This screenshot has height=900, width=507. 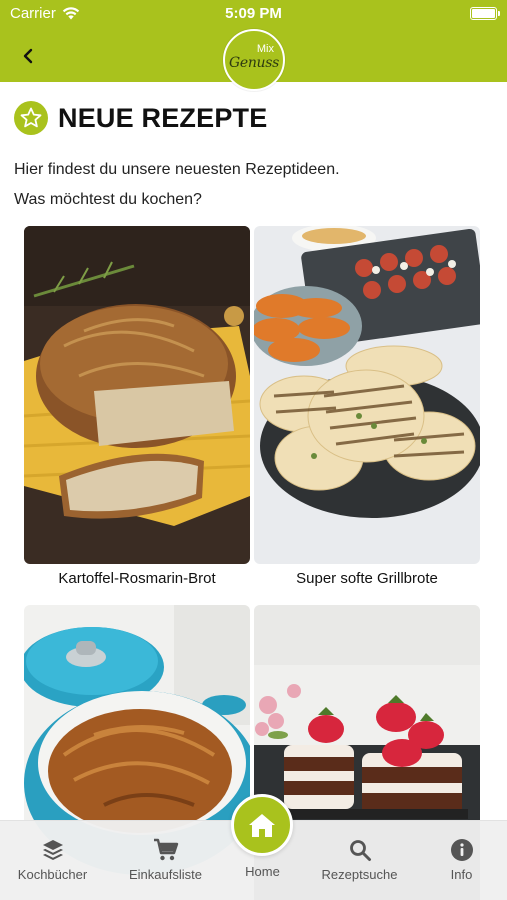 I want to click on back-button, so click(x=28, y=56).